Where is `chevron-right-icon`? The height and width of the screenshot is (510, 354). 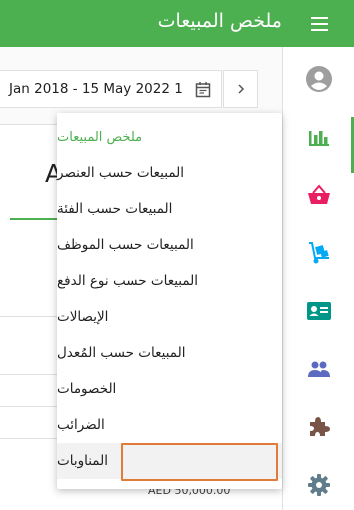 chevron-right-icon is located at coordinates (240, 89).